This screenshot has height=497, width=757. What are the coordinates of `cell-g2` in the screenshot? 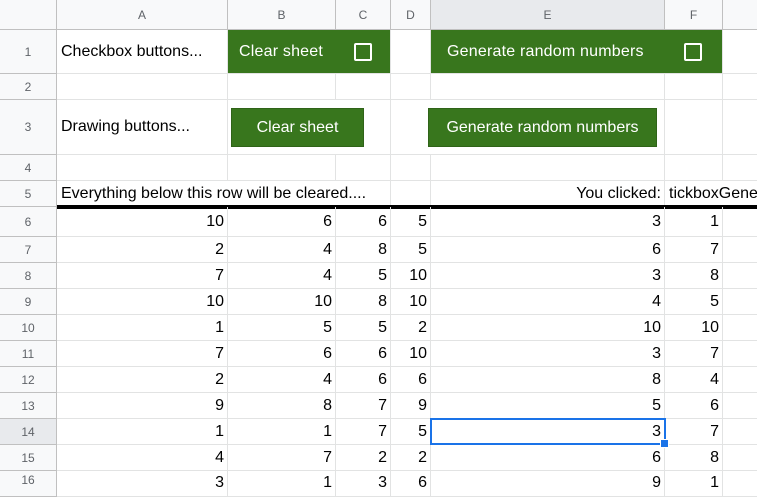 It's located at (740, 87).